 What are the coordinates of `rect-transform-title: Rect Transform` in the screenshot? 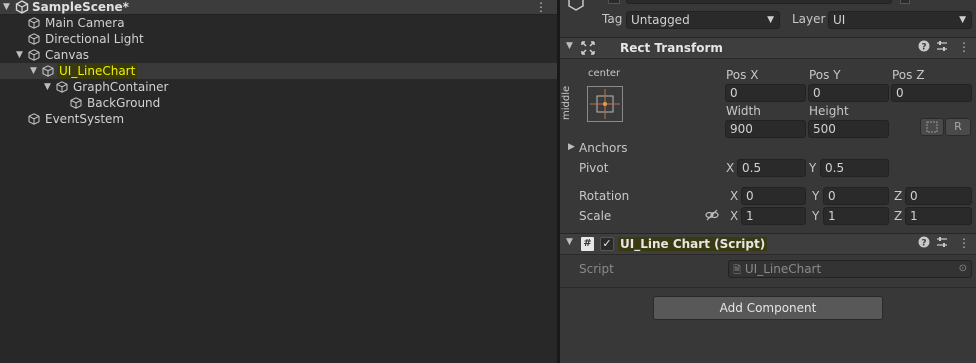 It's located at (671, 48).